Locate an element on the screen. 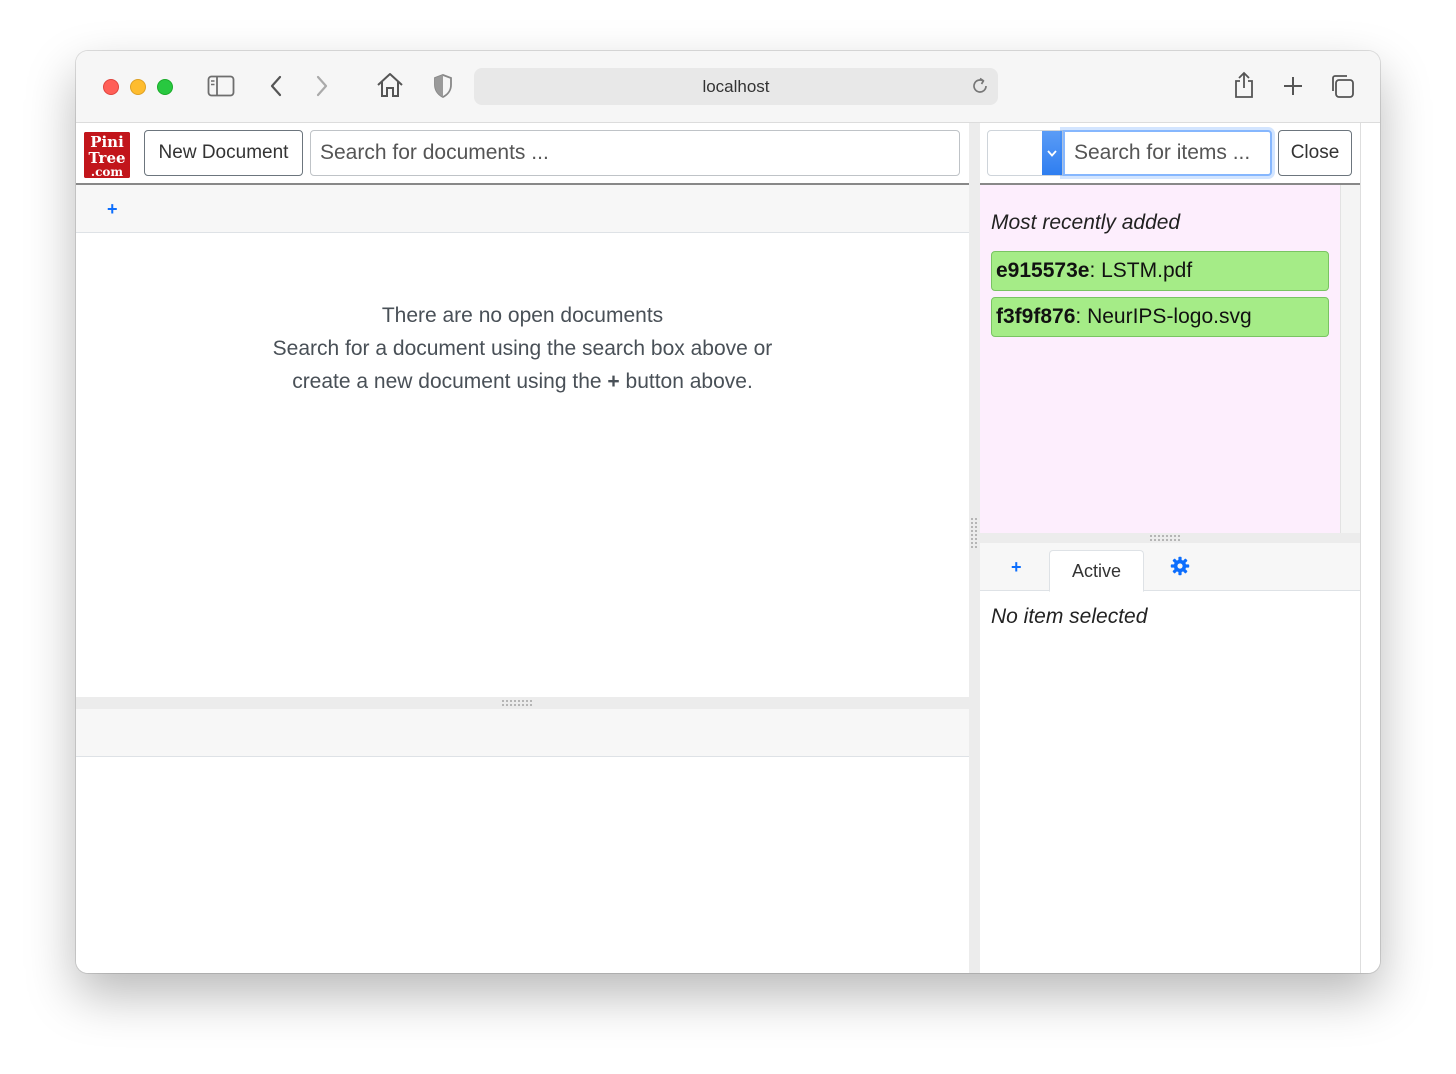  items-toolbar: Search for items ... Close is located at coordinates (1170, 154).